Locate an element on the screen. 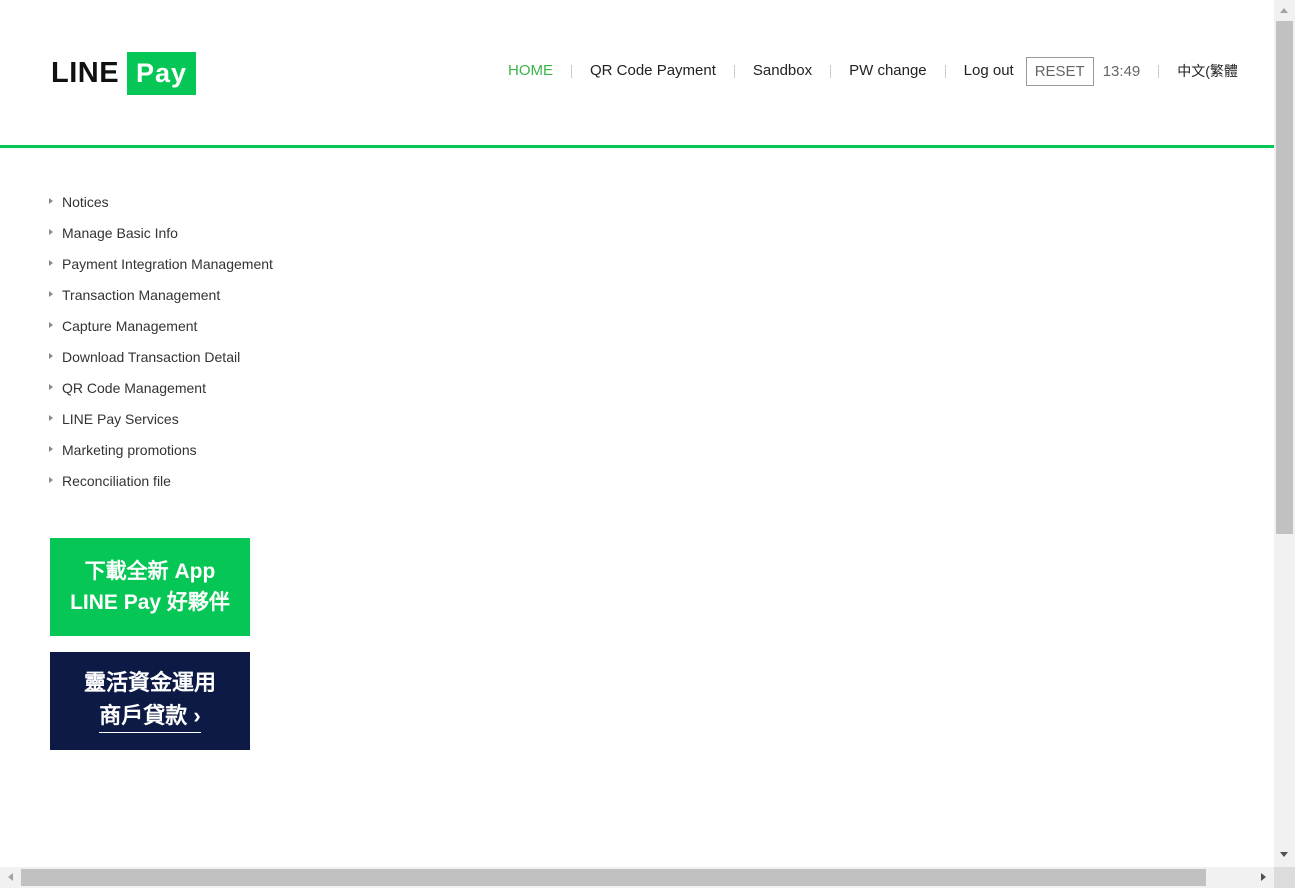 The height and width of the screenshot is (888, 1295). nav-pw-change-link: PW change is located at coordinates (888, 71).